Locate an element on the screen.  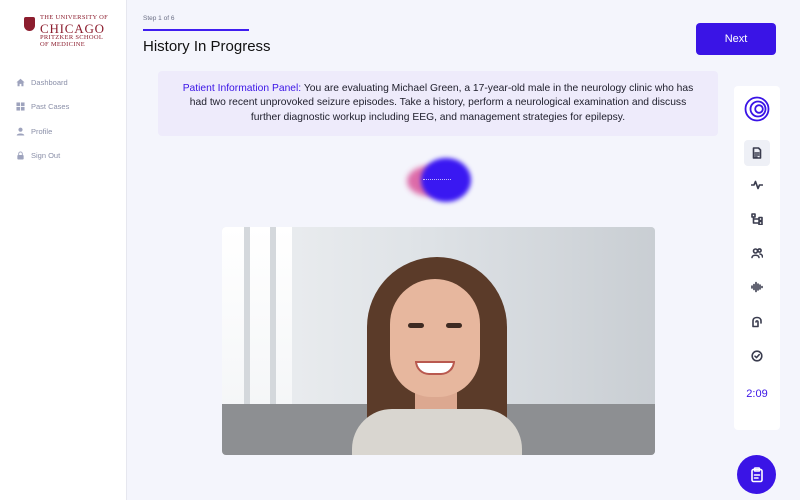
check-circle-icon is located at coordinates (757, 356).